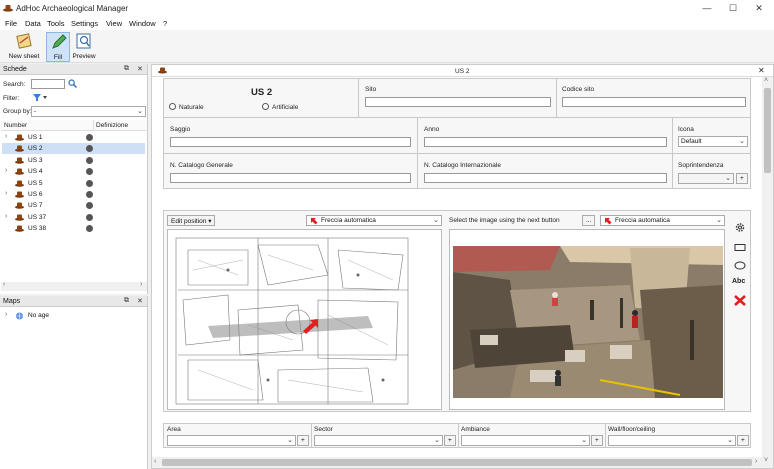 The height and width of the screenshot is (469, 774). Describe the element at coordinates (48, 84) in the screenshot. I see `search-input` at that location.